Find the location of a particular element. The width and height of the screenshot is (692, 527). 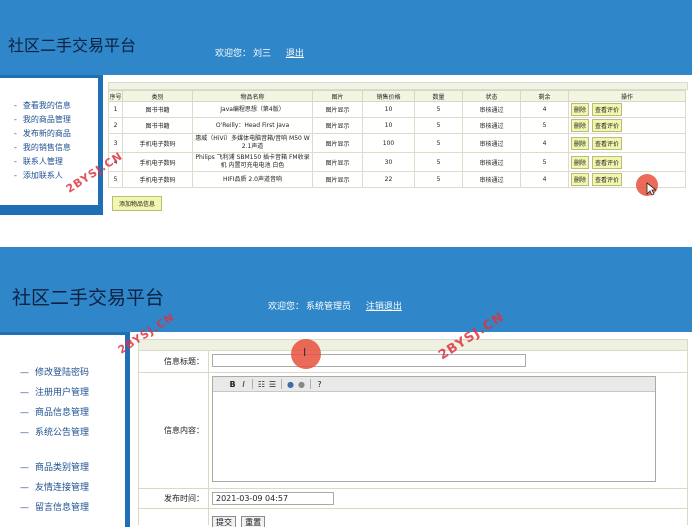

unordered-list-icon: ☰ is located at coordinates (272, 384).